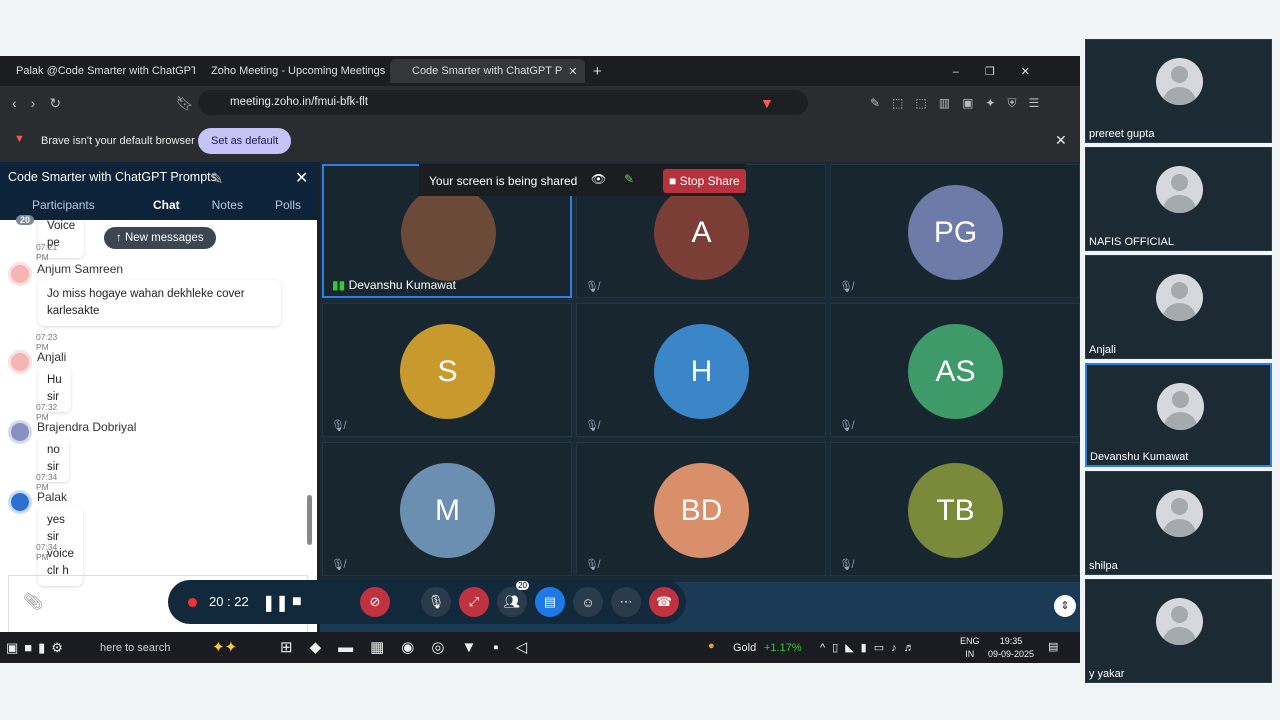  I want to click on meeting-title: Code Smarter with ChatGPT Prompts, so click(112, 177).